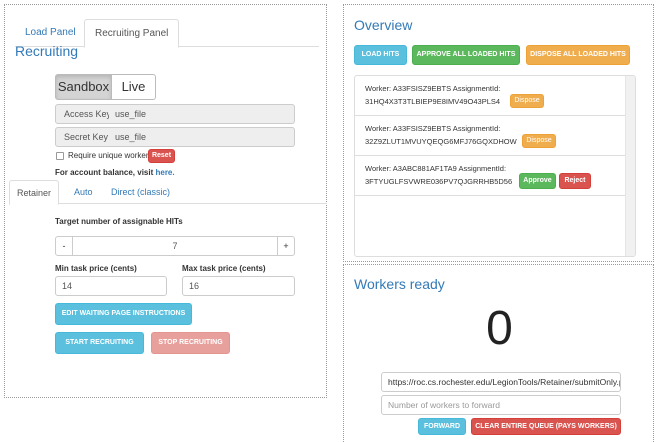 This screenshot has height=442, width=658. Describe the element at coordinates (119, 221) in the screenshot. I see `target-hits-label: Target number of assignable HITs` at that location.